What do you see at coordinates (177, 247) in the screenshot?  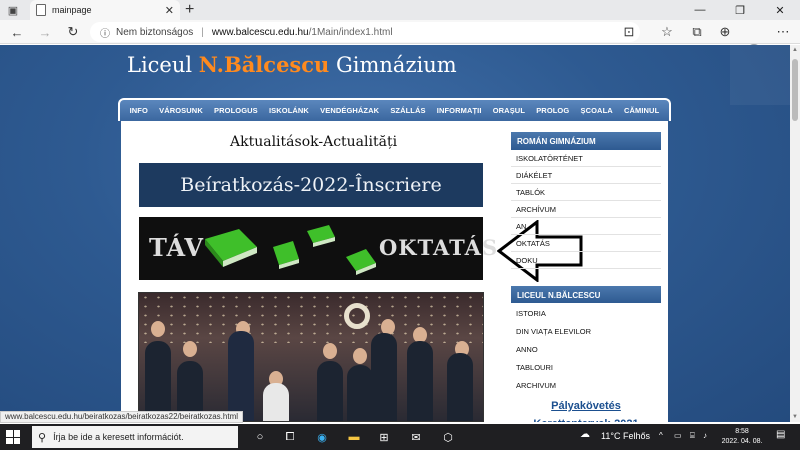 I see `banner-text-left: TÁV` at bounding box center [177, 247].